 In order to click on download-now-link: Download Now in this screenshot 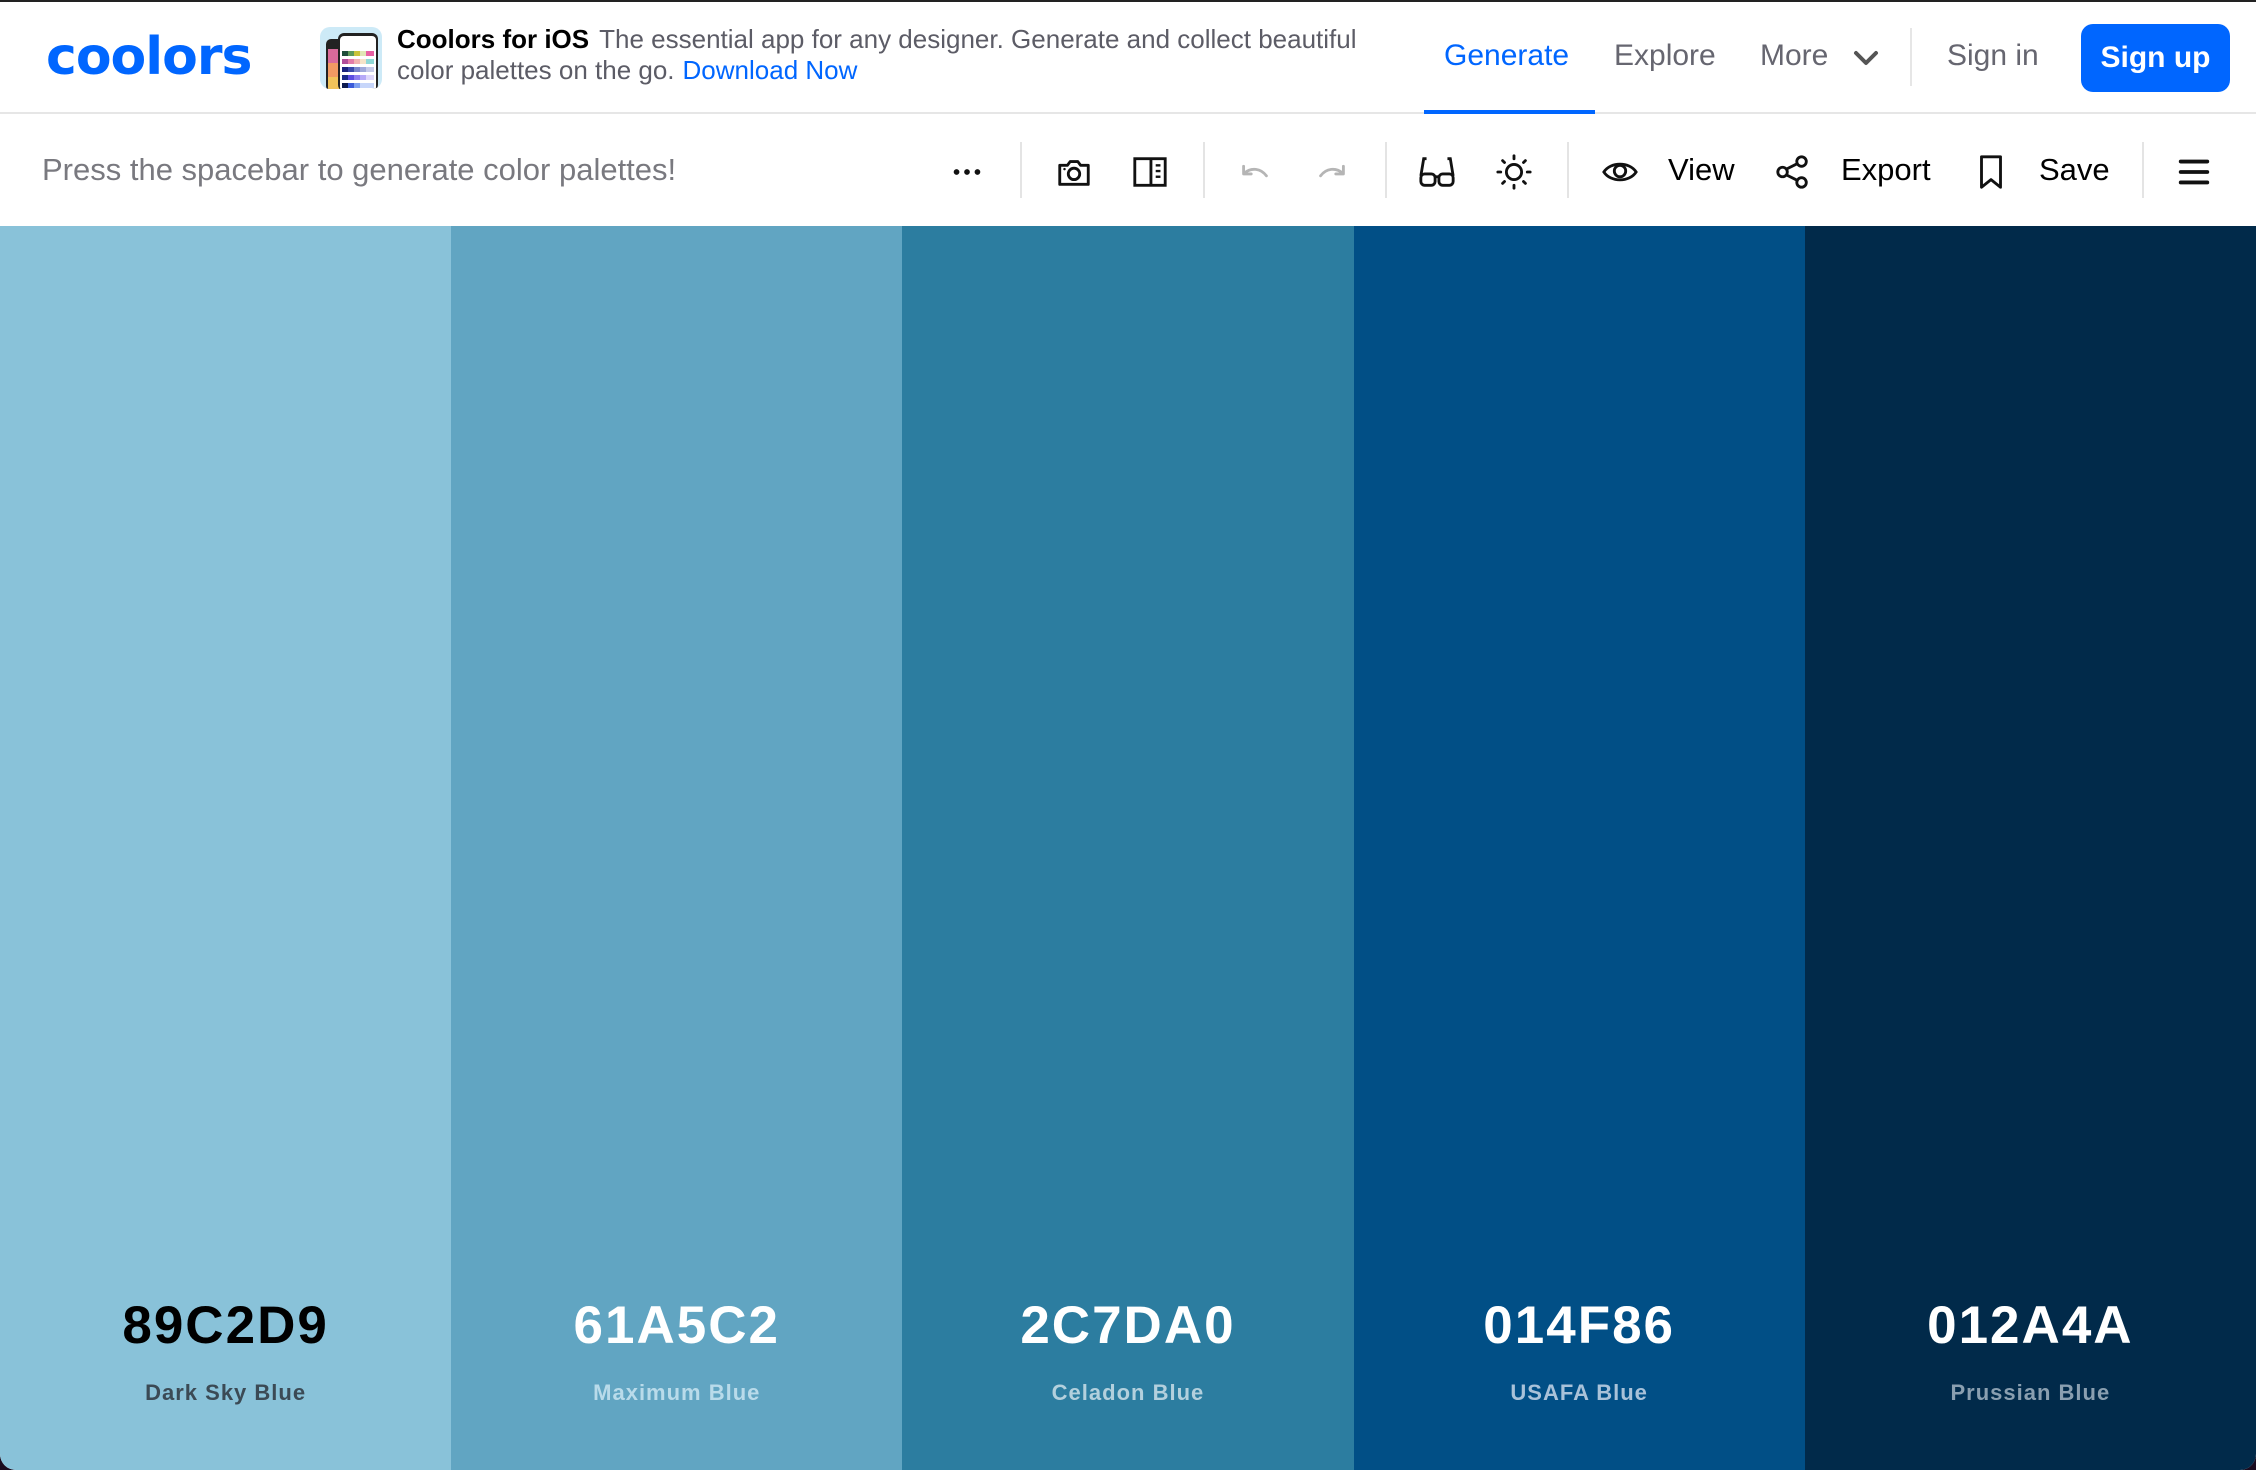, I will do `click(770, 70)`.